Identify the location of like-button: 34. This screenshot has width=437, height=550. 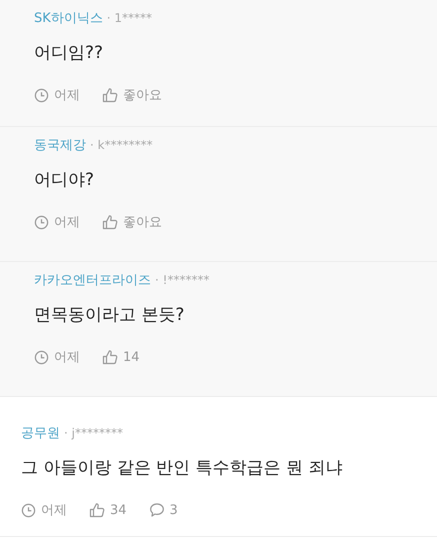
(108, 510).